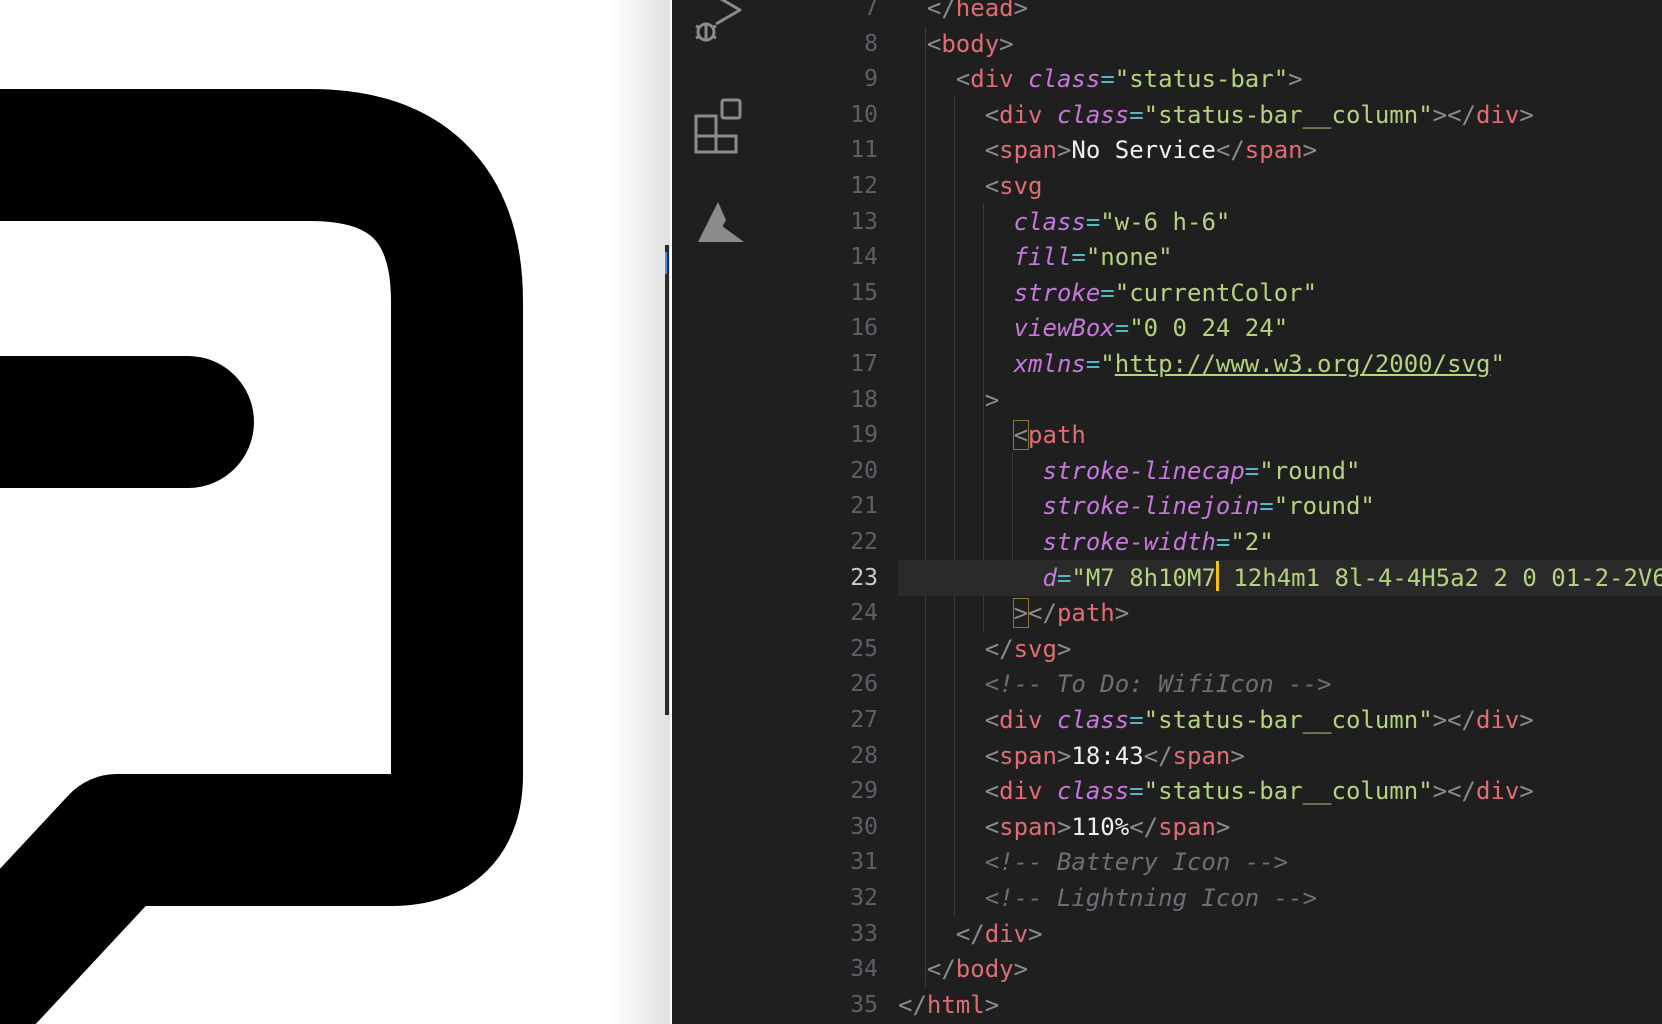  What do you see at coordinates (970, 44) in the screenshot?
I see `code-line: <body>` at bounding box center [970, 44].